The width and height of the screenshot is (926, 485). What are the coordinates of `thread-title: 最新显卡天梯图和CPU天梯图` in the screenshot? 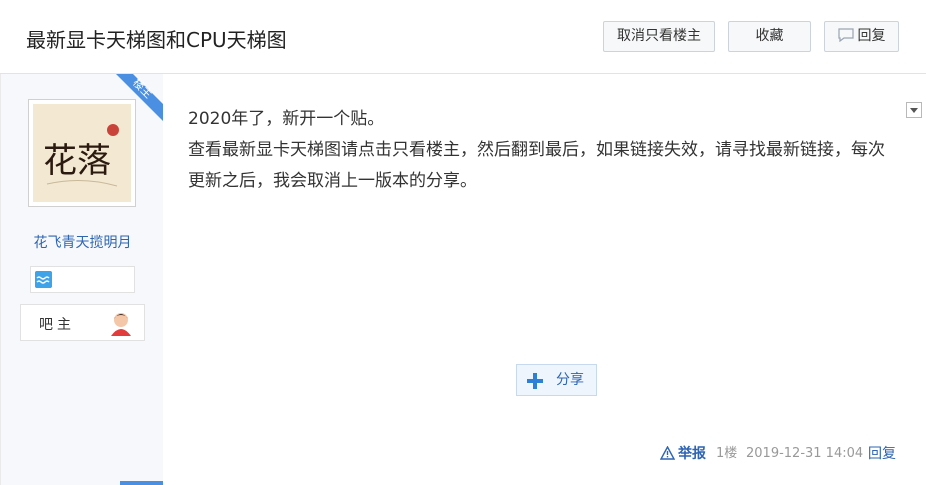 It's located at (156, 40).